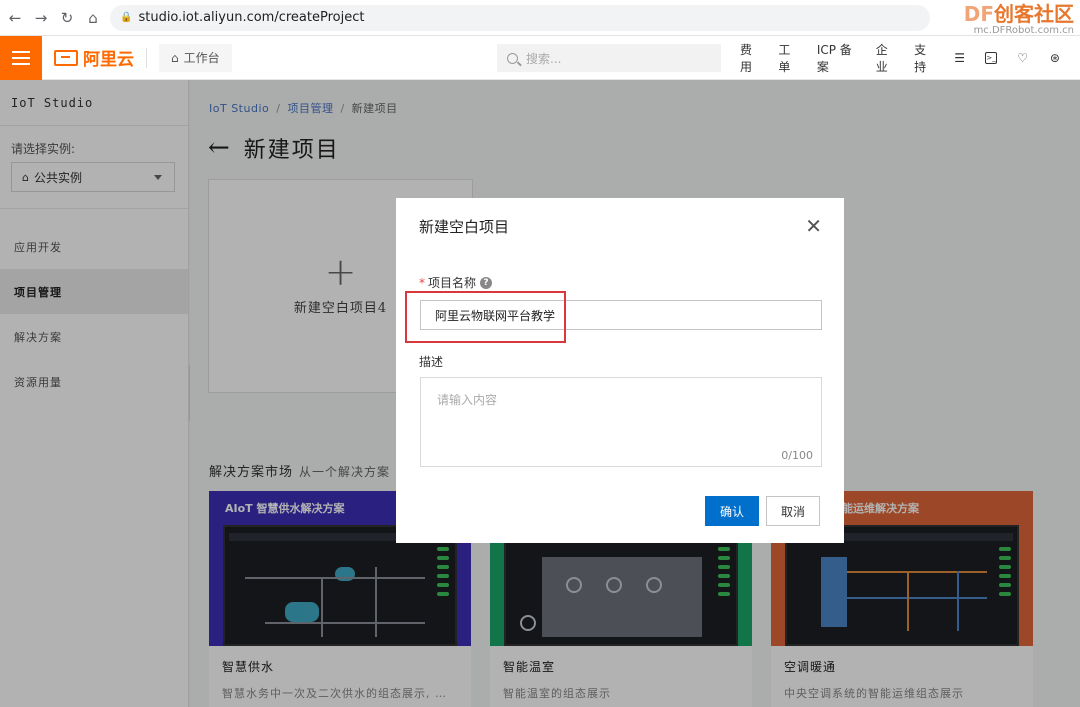  What do you see at coordinates (21, 57) in the screenshot?
I see `hamburger-menu-icon` at bounding box center [21, 57].